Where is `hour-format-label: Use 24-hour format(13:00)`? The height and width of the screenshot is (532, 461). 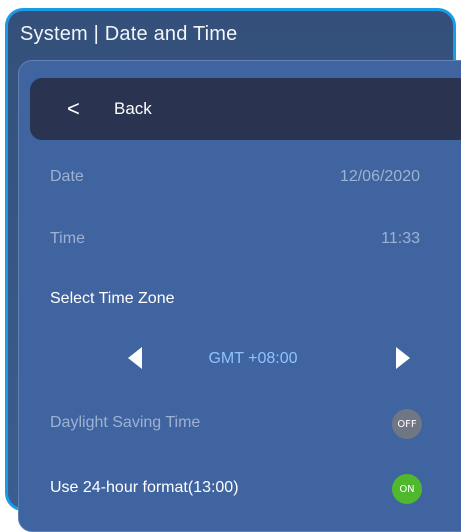 hour-format-label: Use 24-hour format(13:00) is located at coordinates (144, 487).